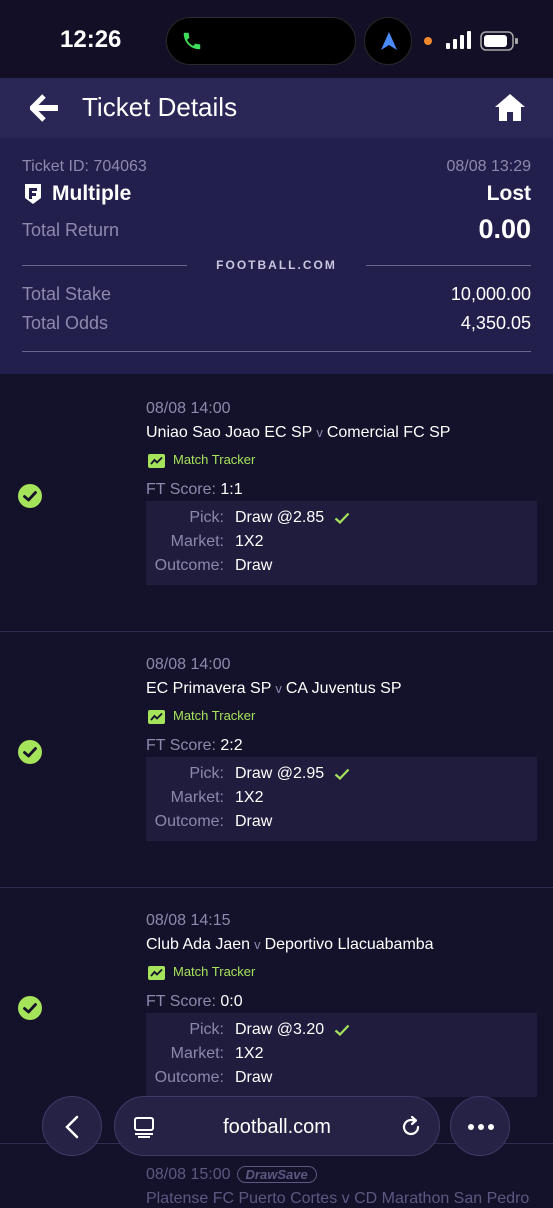 The width and height of the screenshot is (553, 1208). I want to click on brand-divider: FOOTBALL.COM, so click(276, 266).